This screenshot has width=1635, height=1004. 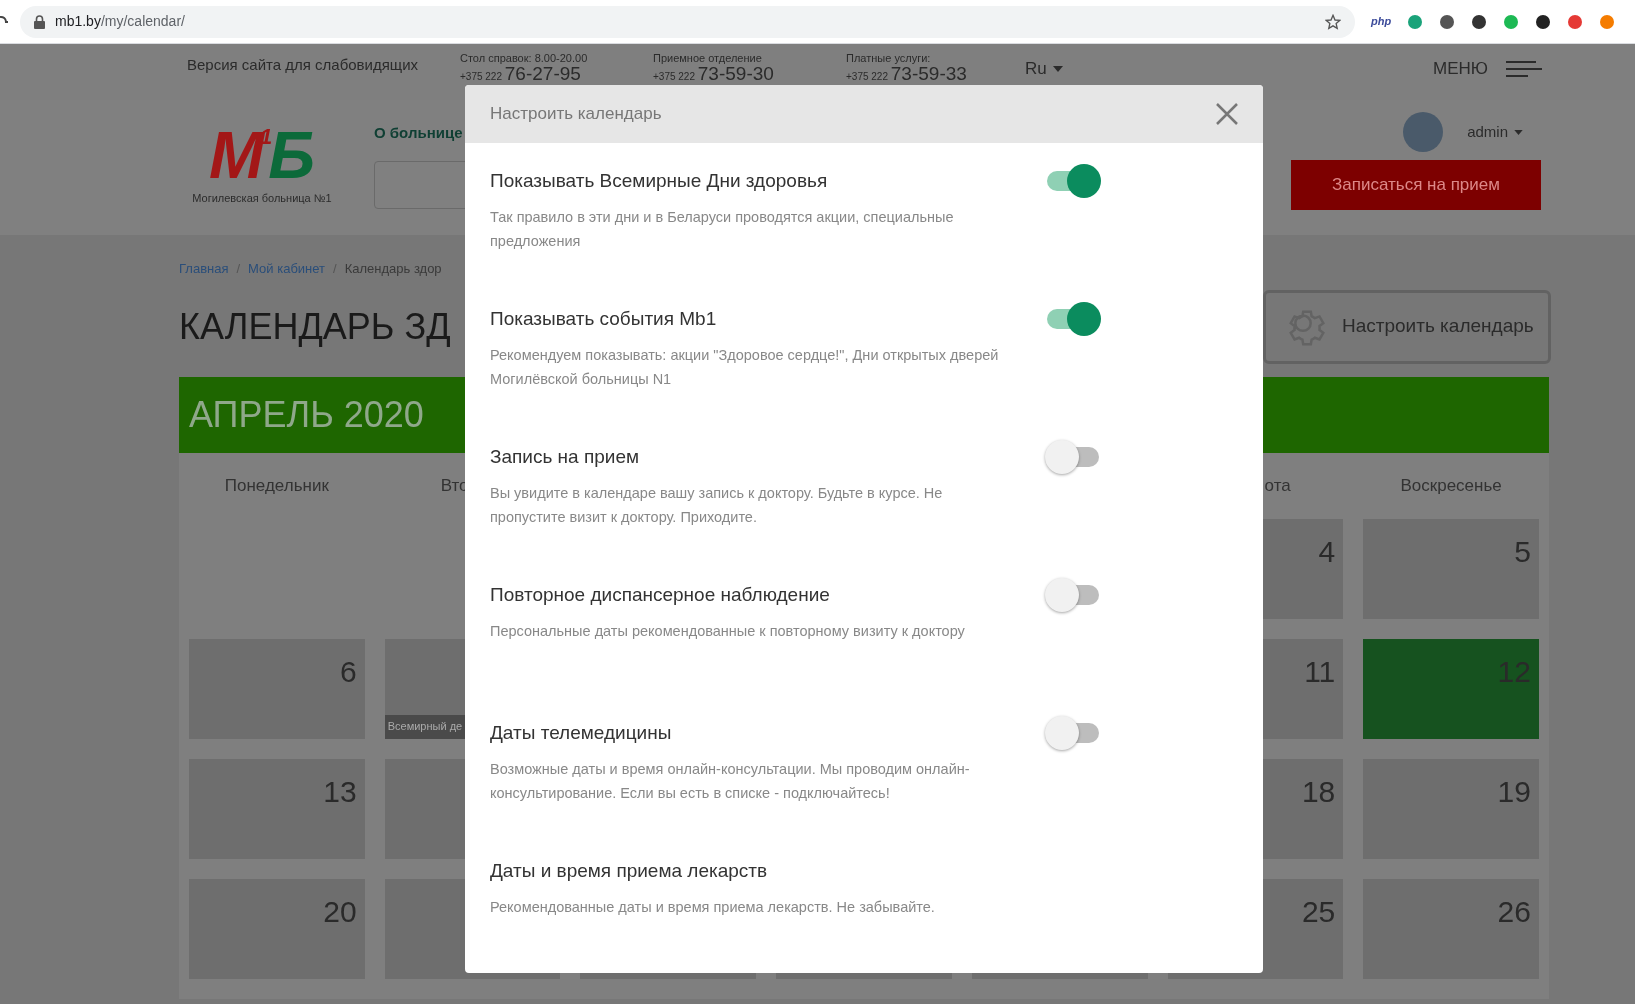 I want to click on setting-description: Персональные даты рекомендованные к повторному визиту к доктору, so click(x=728, y=631).